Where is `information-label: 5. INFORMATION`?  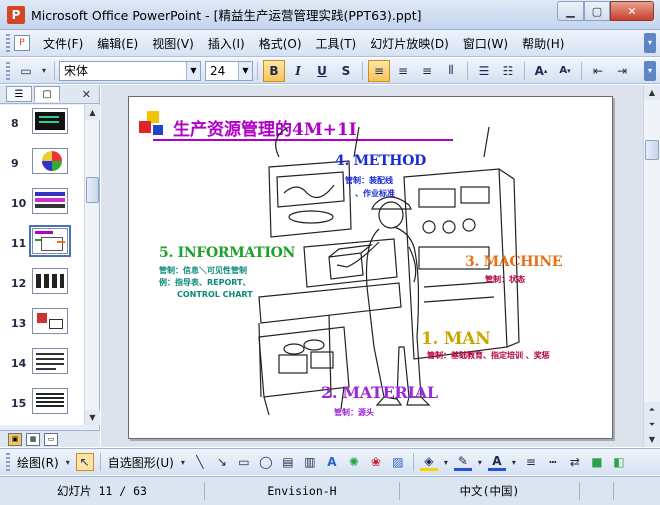
information-label: 5. INFORMATION is located at coordinates (227, 253).